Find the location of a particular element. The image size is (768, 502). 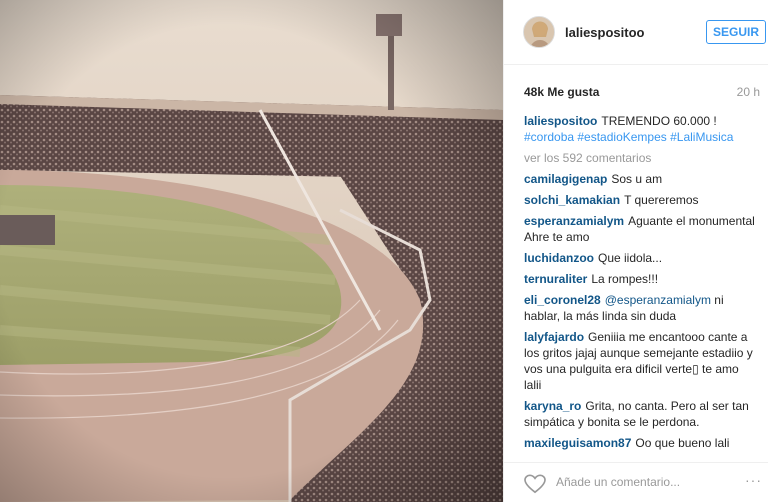

comment-username: lalyfajardo is located at coordinates (554, 337).